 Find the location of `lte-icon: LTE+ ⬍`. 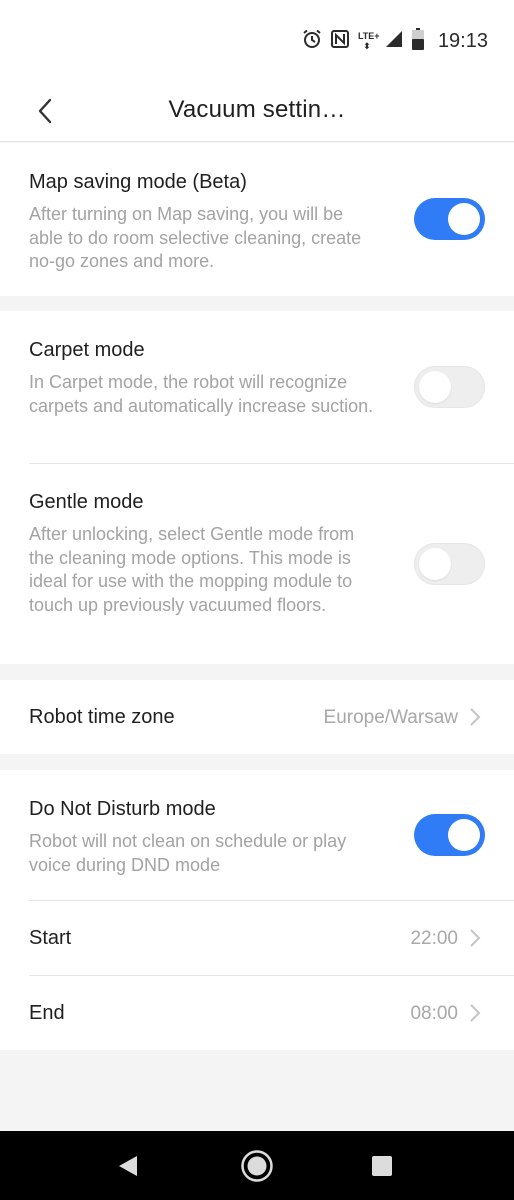

lte-icon: LTE+ ⬍ is located at coordinates (368, 41).